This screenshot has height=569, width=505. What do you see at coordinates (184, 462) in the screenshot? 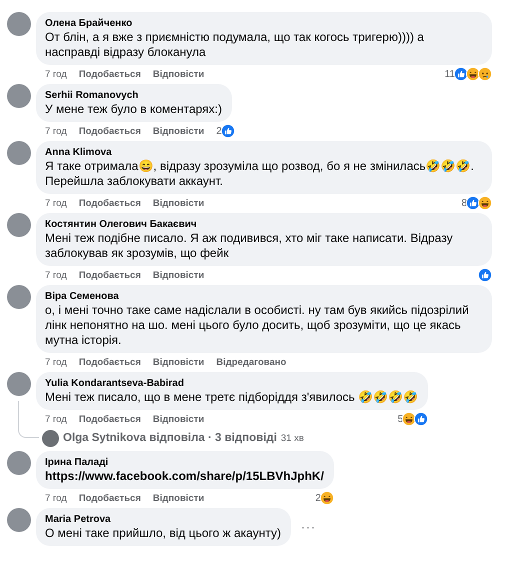
I see `author-name: Ірина Паладі` at bounding box center [184, 462].